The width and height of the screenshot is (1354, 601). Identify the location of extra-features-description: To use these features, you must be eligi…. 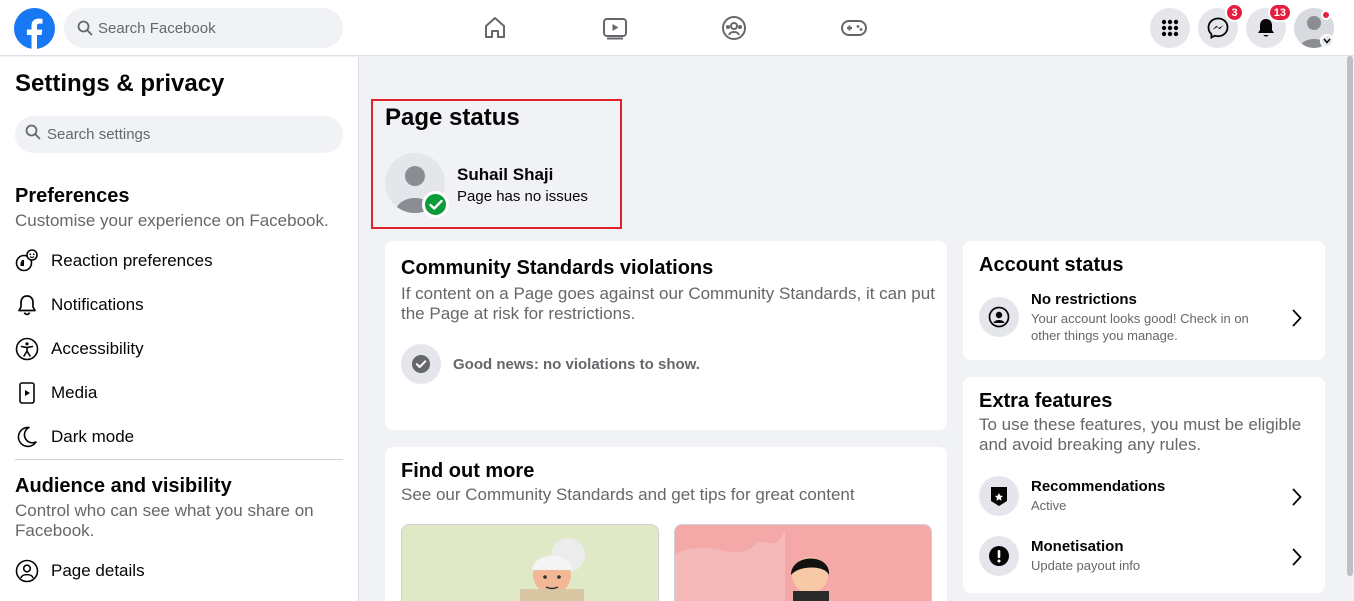
(1140, 434).